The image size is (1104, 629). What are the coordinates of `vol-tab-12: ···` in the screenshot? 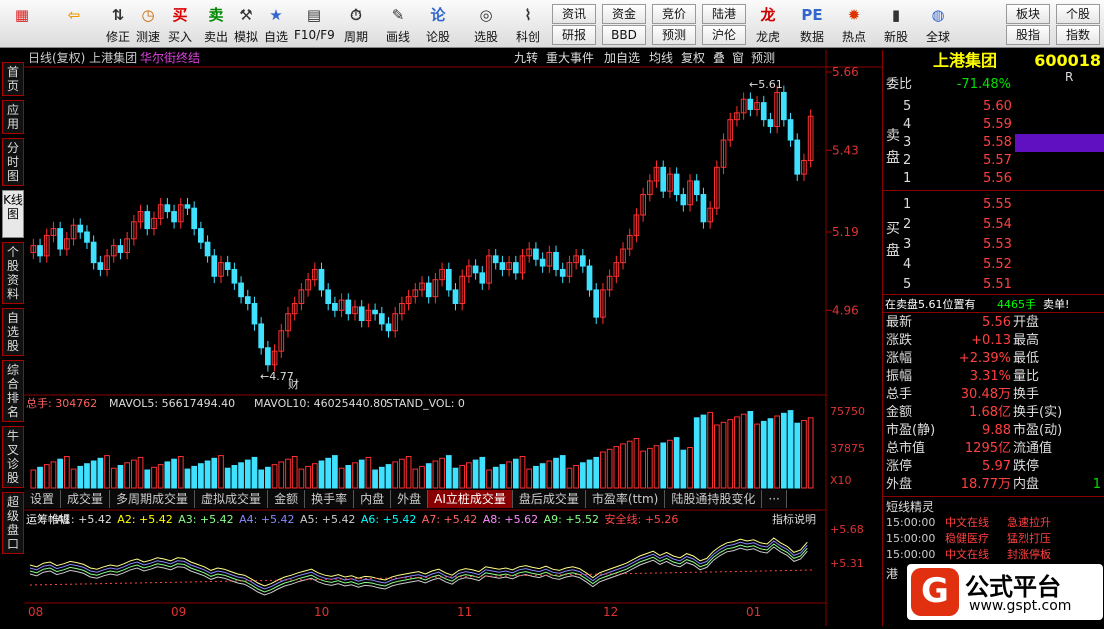 It's located at (774, 499).